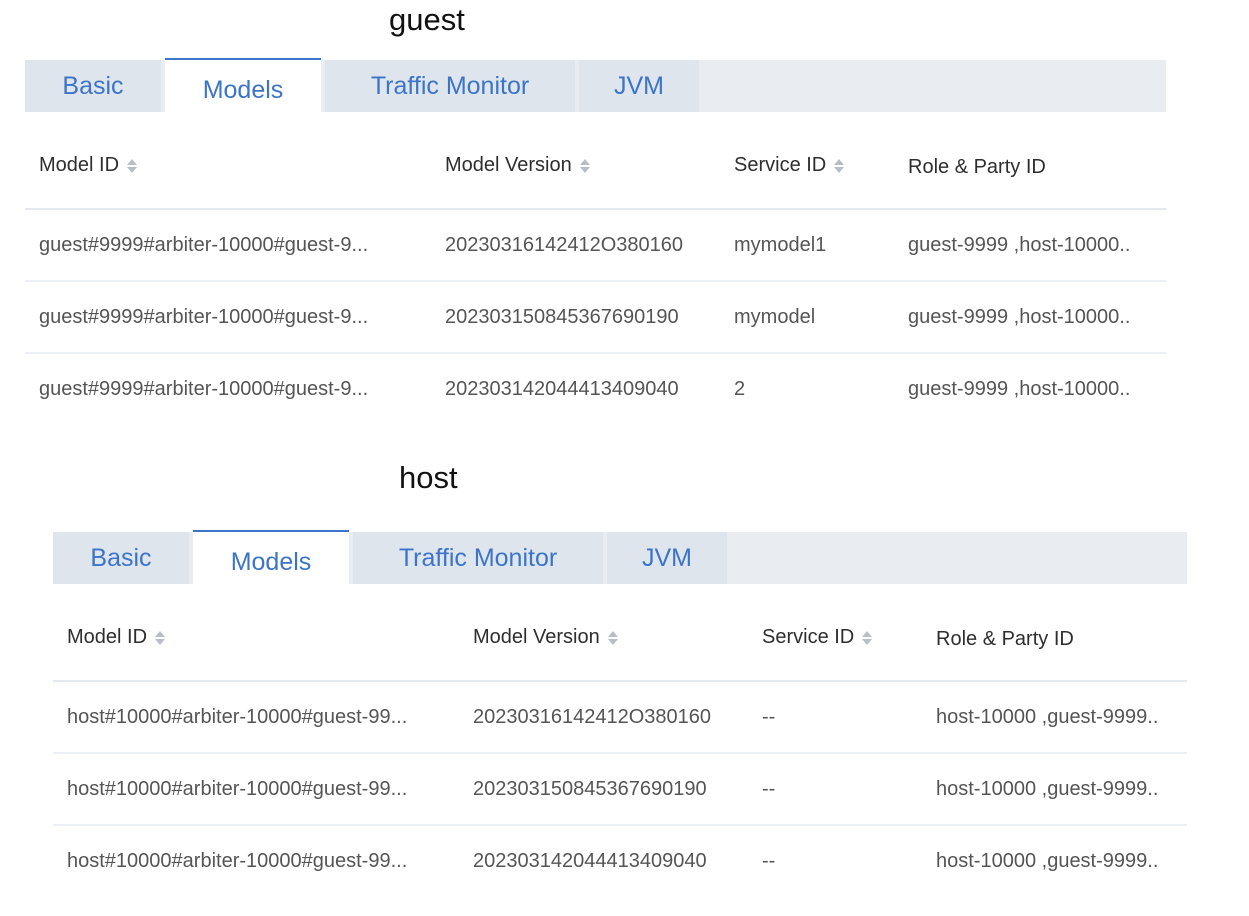  What do you see at coordinates (428, 477) in the screenshot?
I see `host-section-title: host` at bounding box center [428, 477].